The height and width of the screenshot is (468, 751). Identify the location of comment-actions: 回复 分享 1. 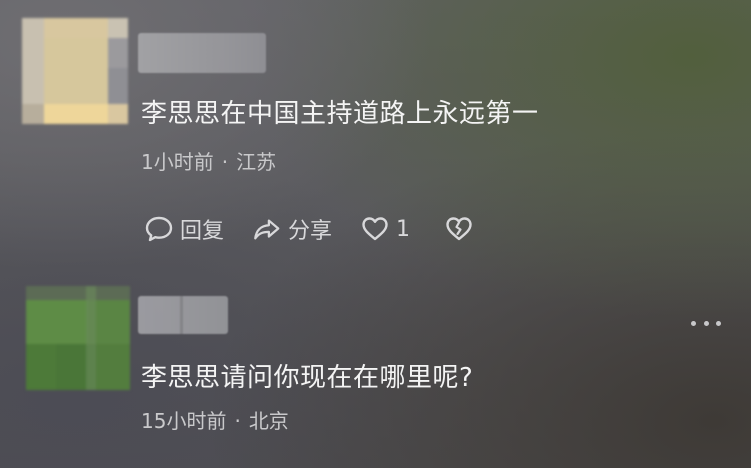
(326, 229).